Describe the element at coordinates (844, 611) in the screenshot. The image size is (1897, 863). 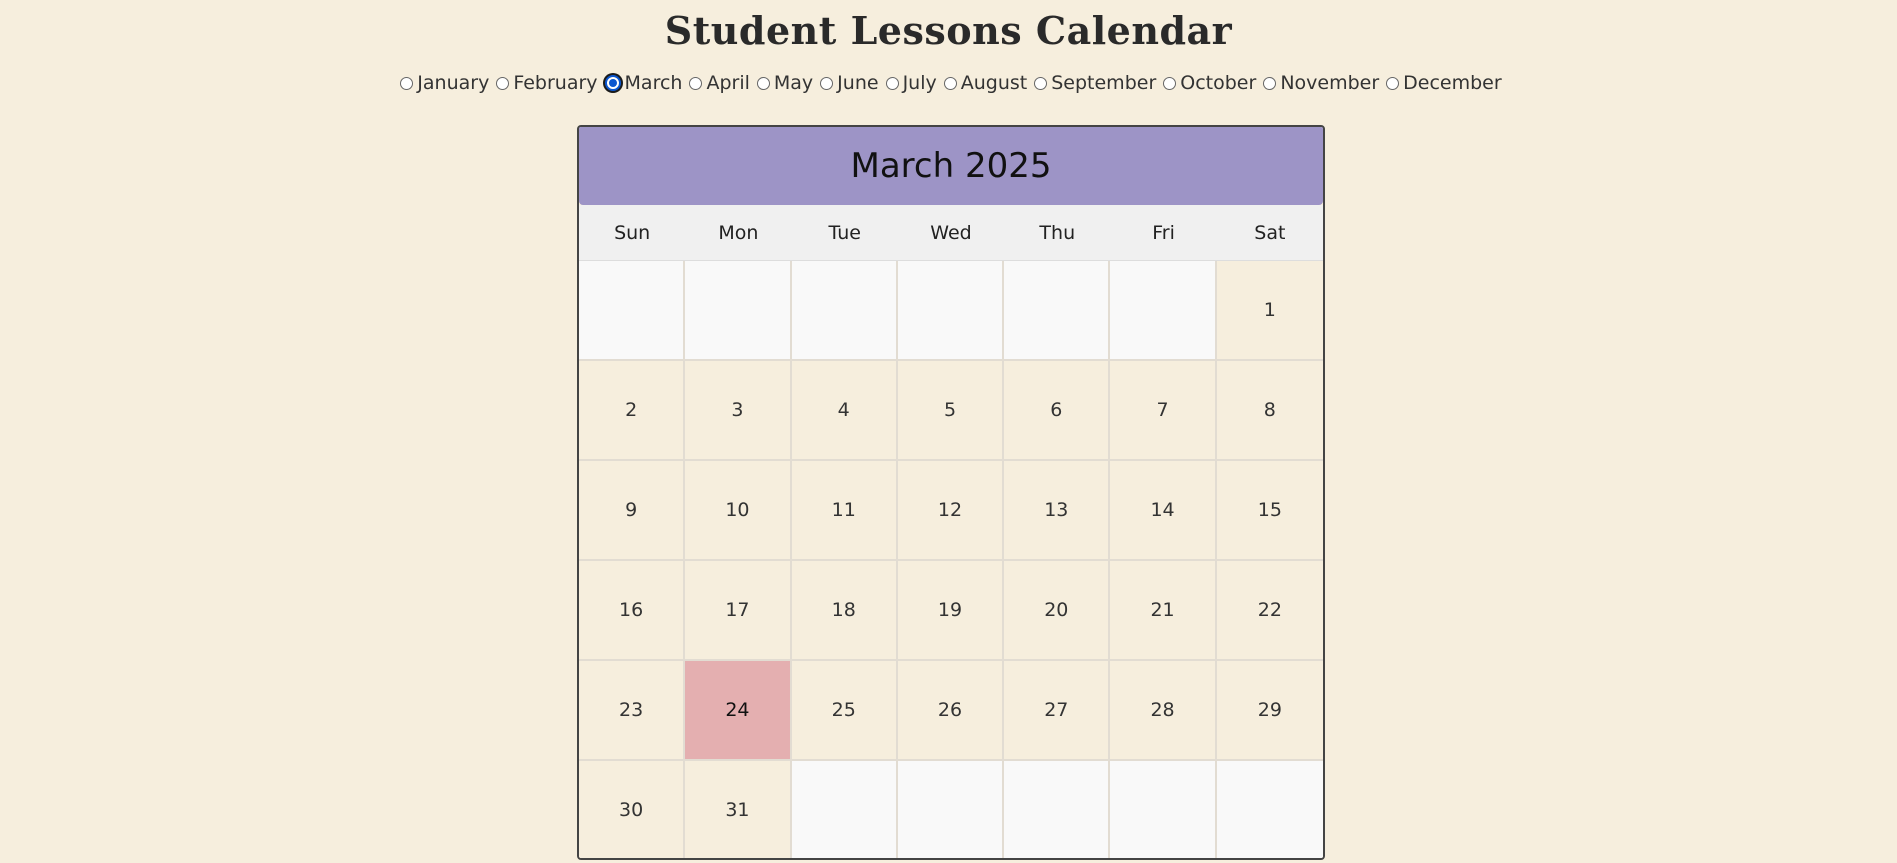
I see `day-cell: 18` at that location.